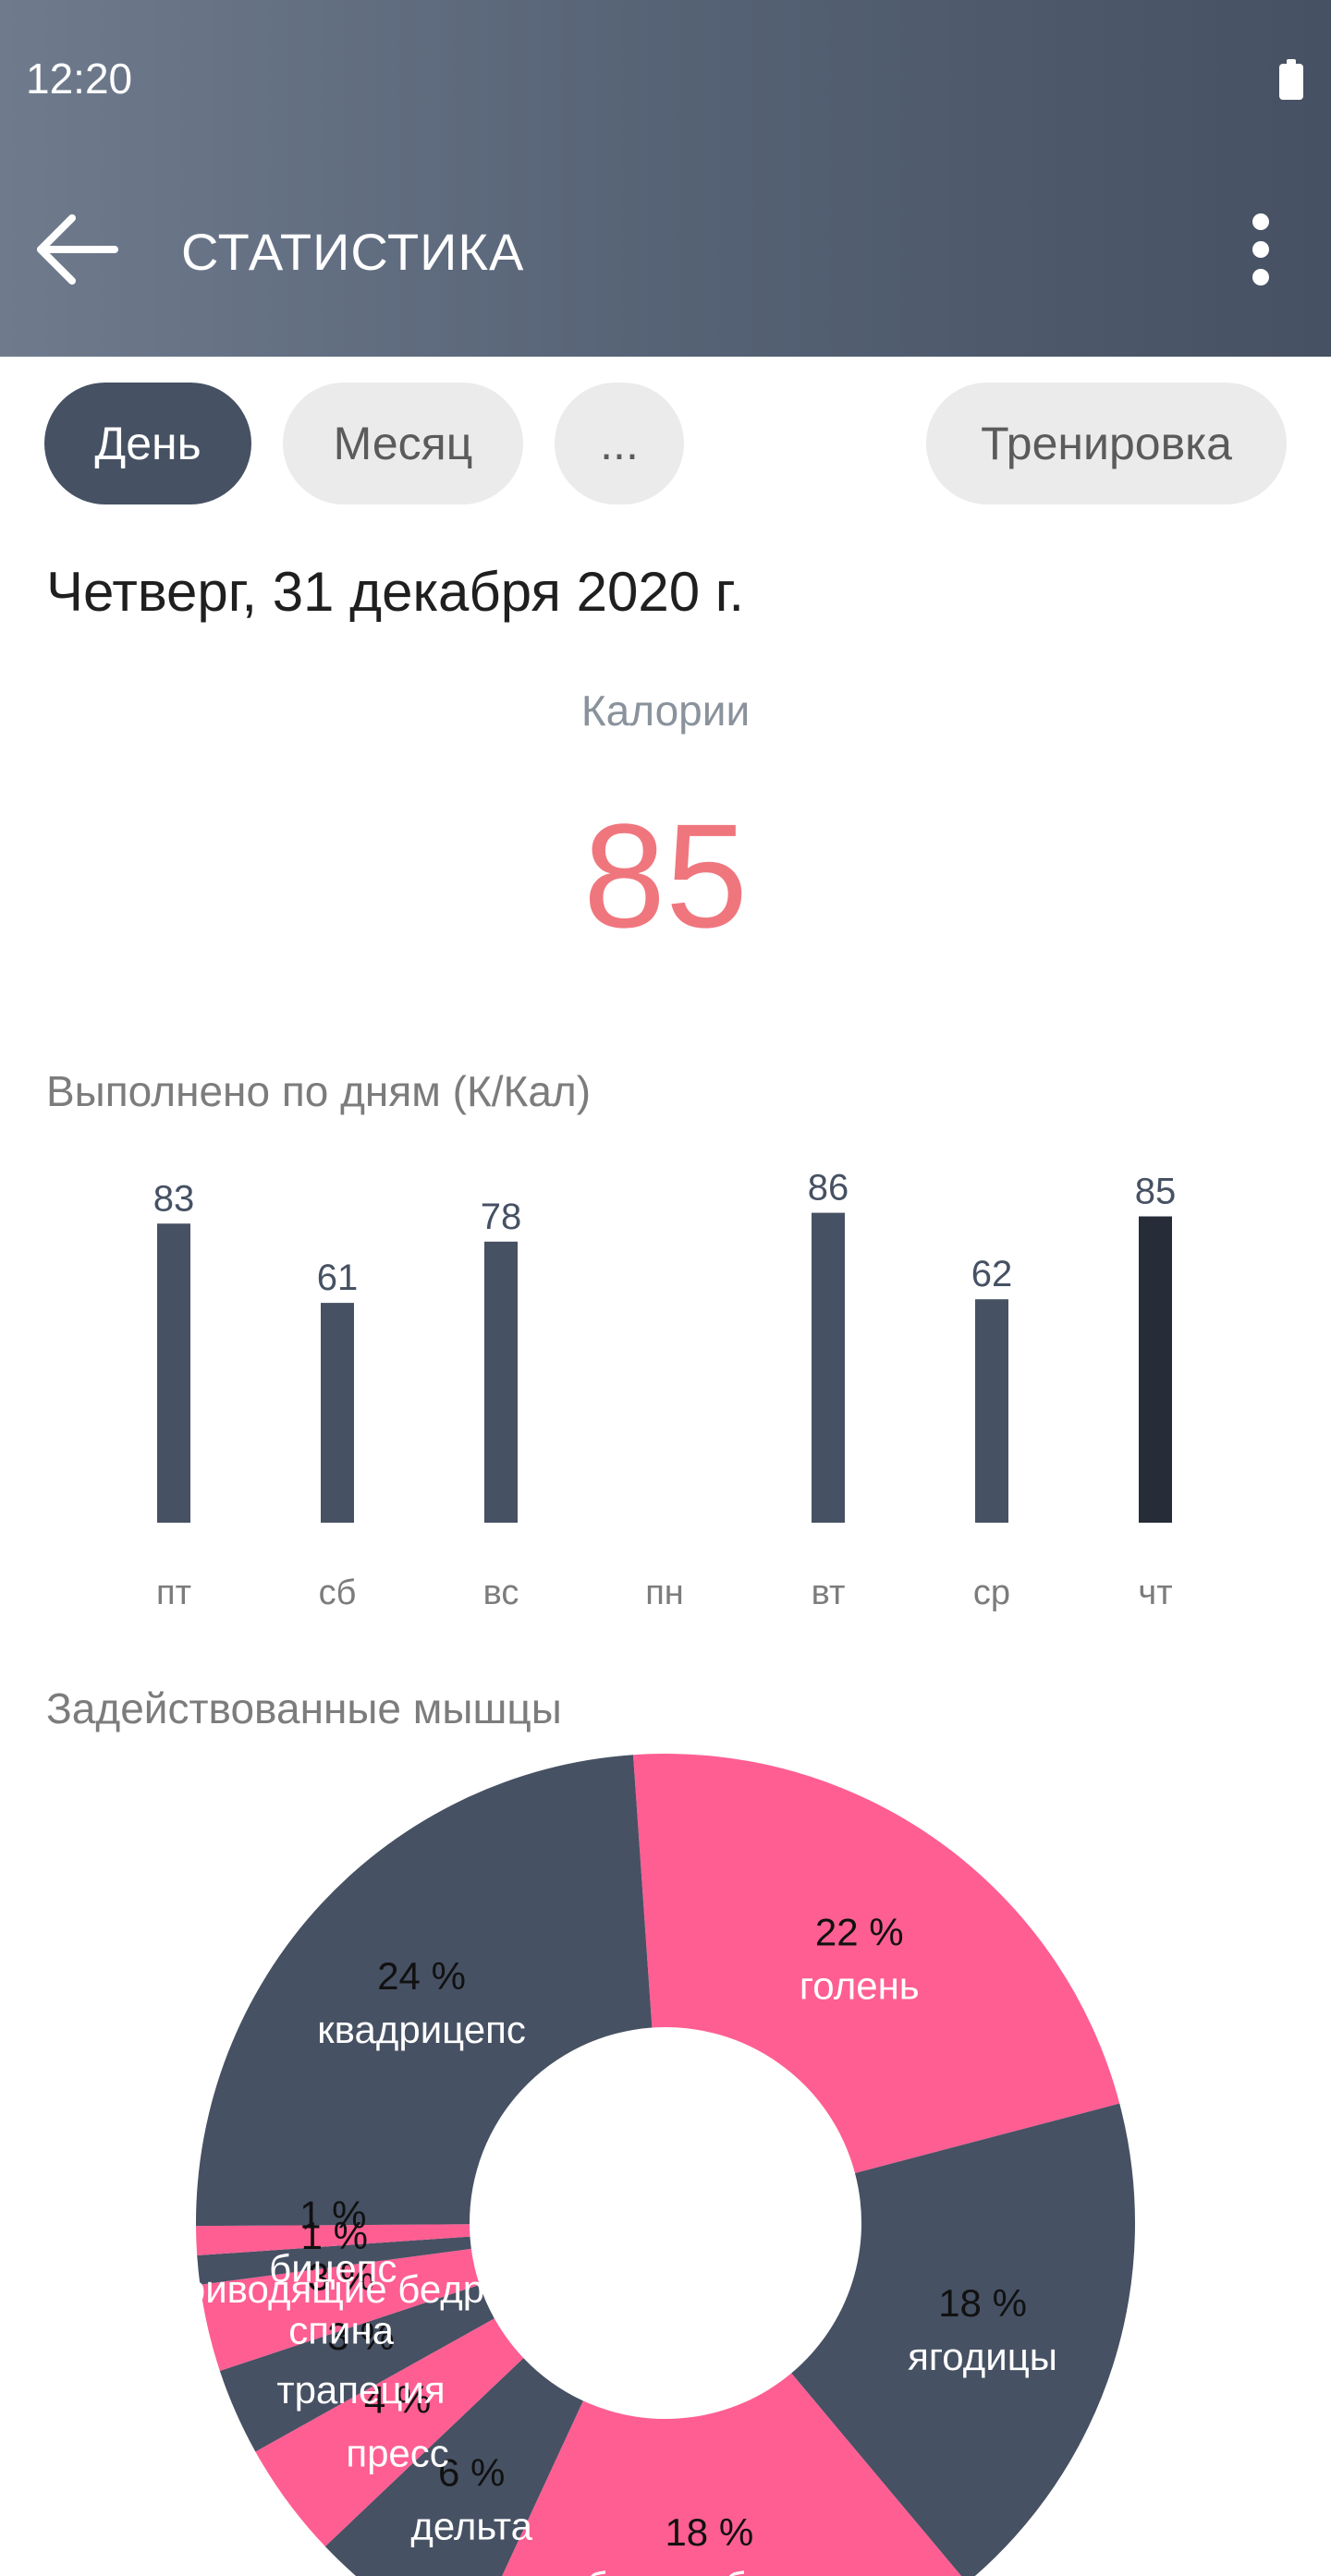  What do you see at coordinates (338, 1593) in the screenshot?
I see `x-tick-label: сб` at bounding box center [338, 1593].